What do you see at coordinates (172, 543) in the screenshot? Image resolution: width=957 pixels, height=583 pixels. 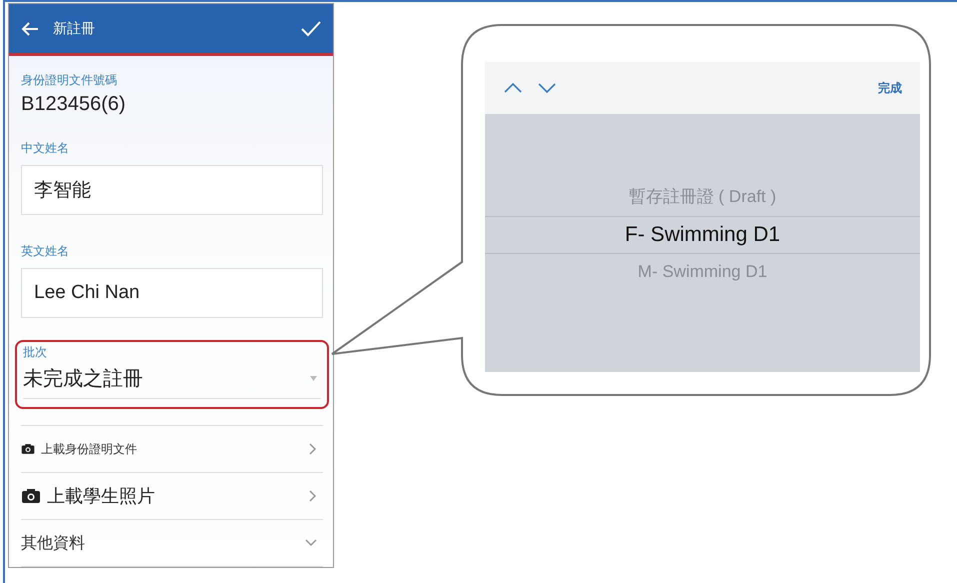 I see `menu-row: 其他資料` at bounding box center [172, 543].